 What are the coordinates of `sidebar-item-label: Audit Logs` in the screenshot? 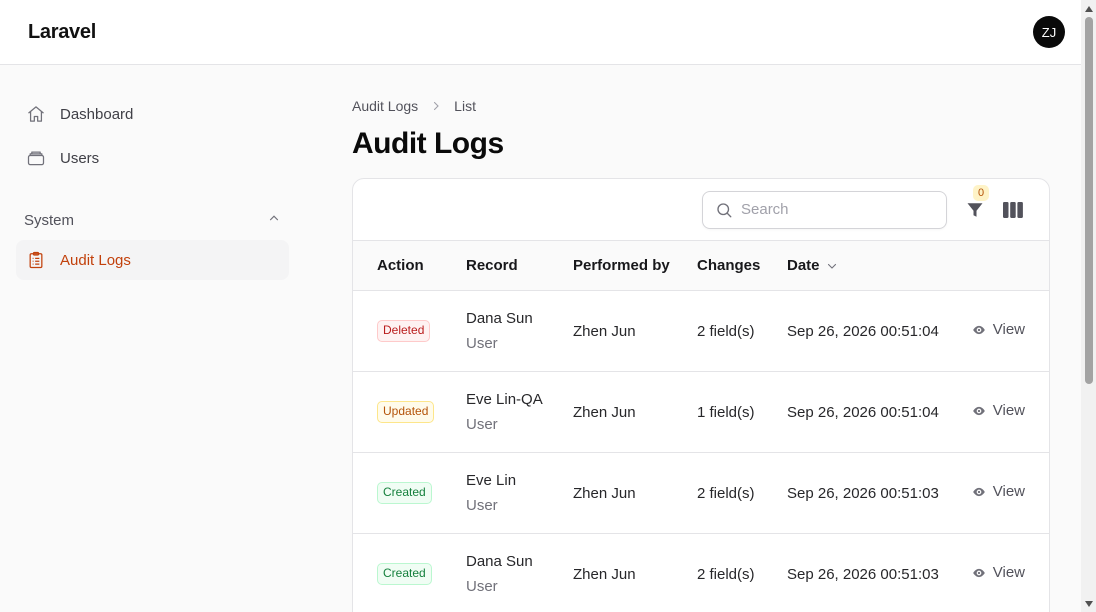 It's located at (95, 260).